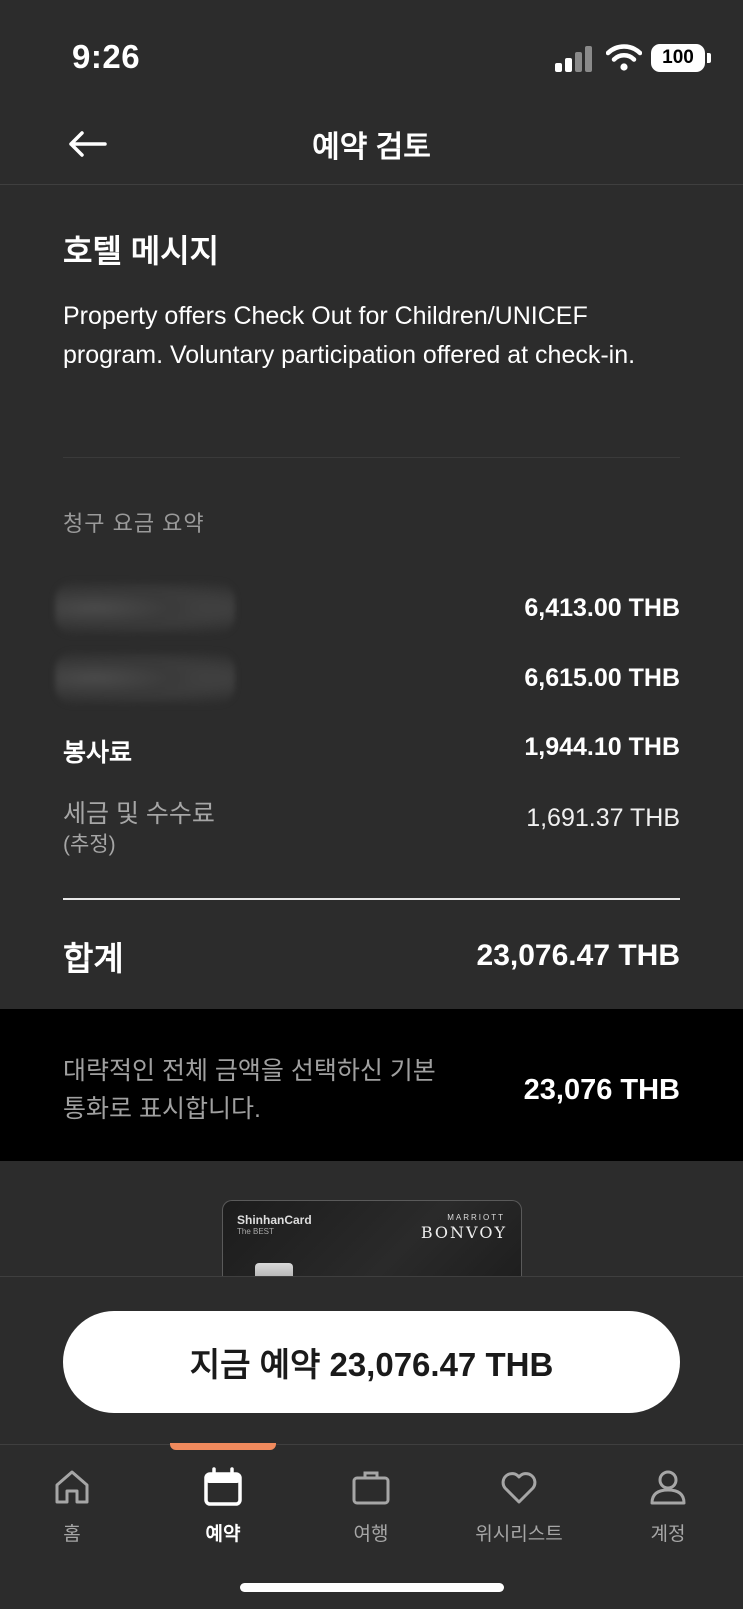 The height and width of the screenshot is (1609, 743). What do you see at coordinates (602, 678) in the screenshot?
I see `billing-amount: 6,615.00 THB` at bounding box center [602, 678].